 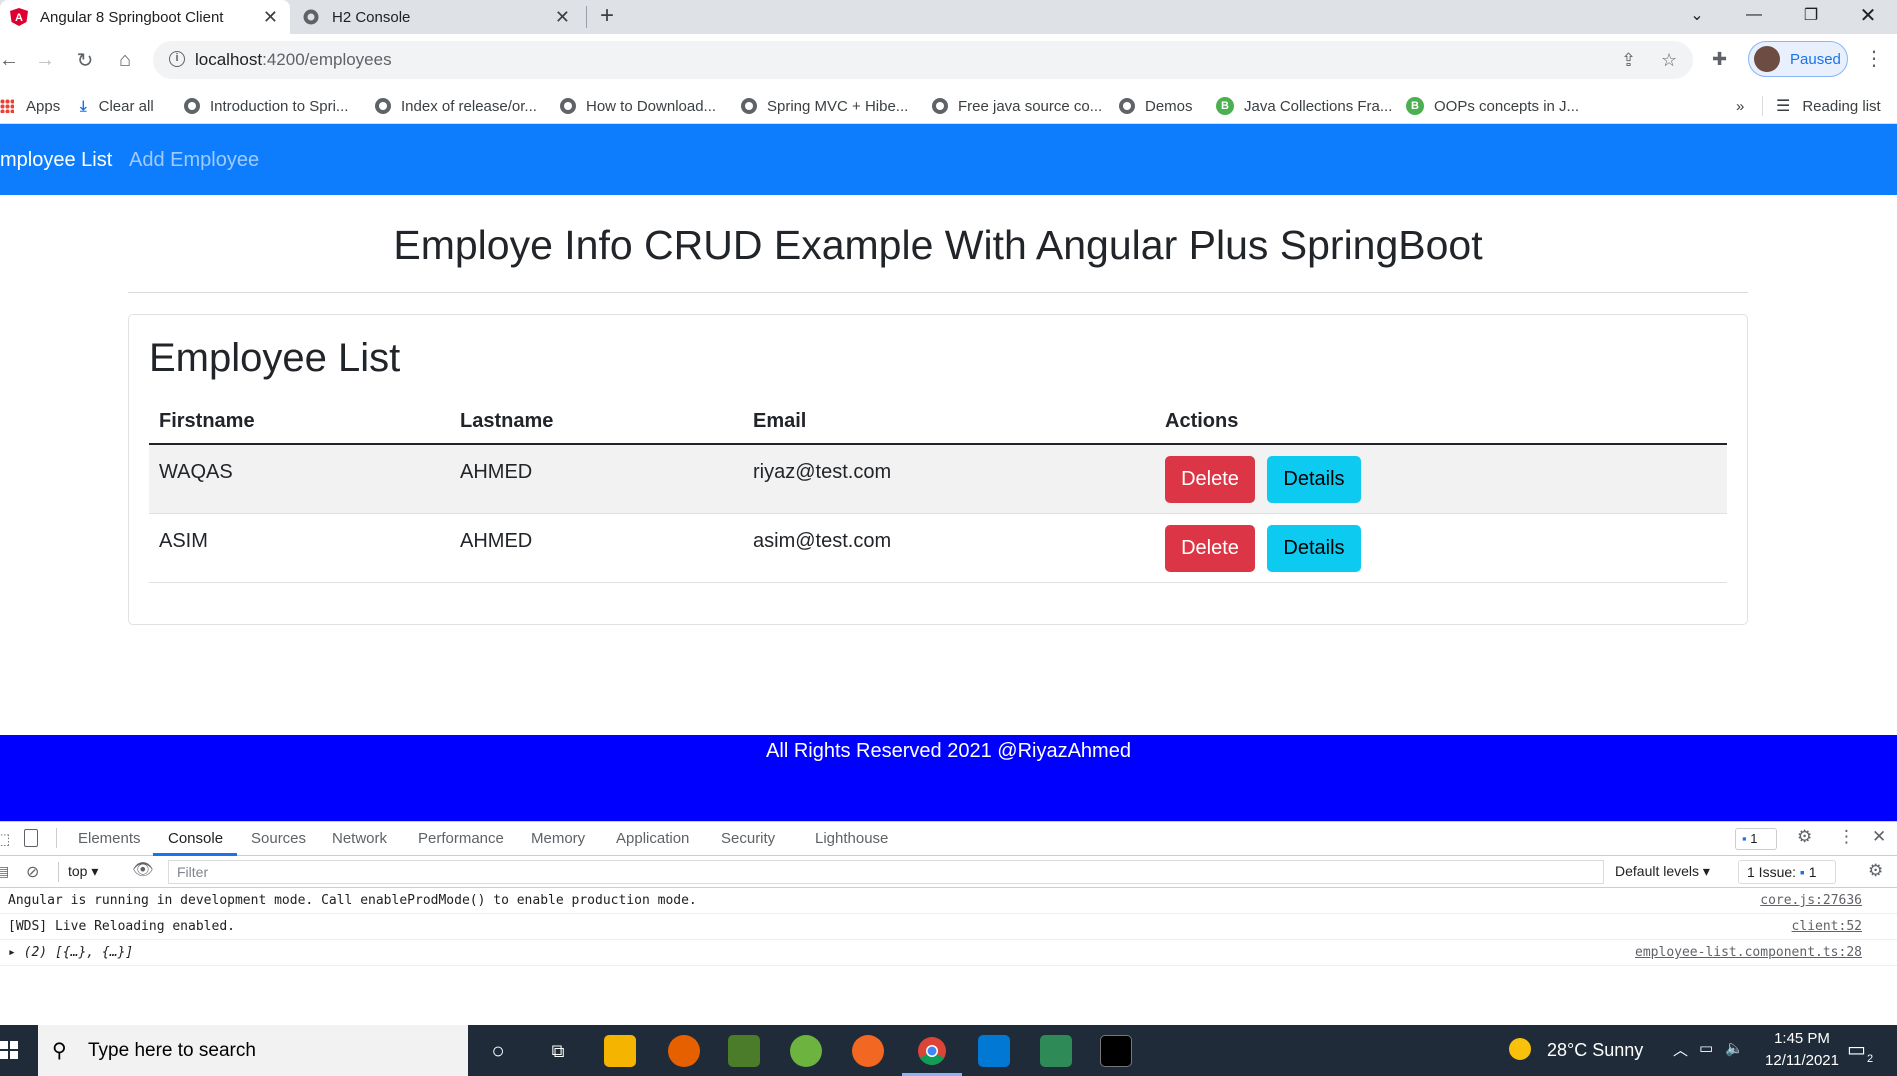 What do you see at coordinates (1827, 926) in the screenshot?
I see `source-link: client:52` at bounding box center [1827, 926].